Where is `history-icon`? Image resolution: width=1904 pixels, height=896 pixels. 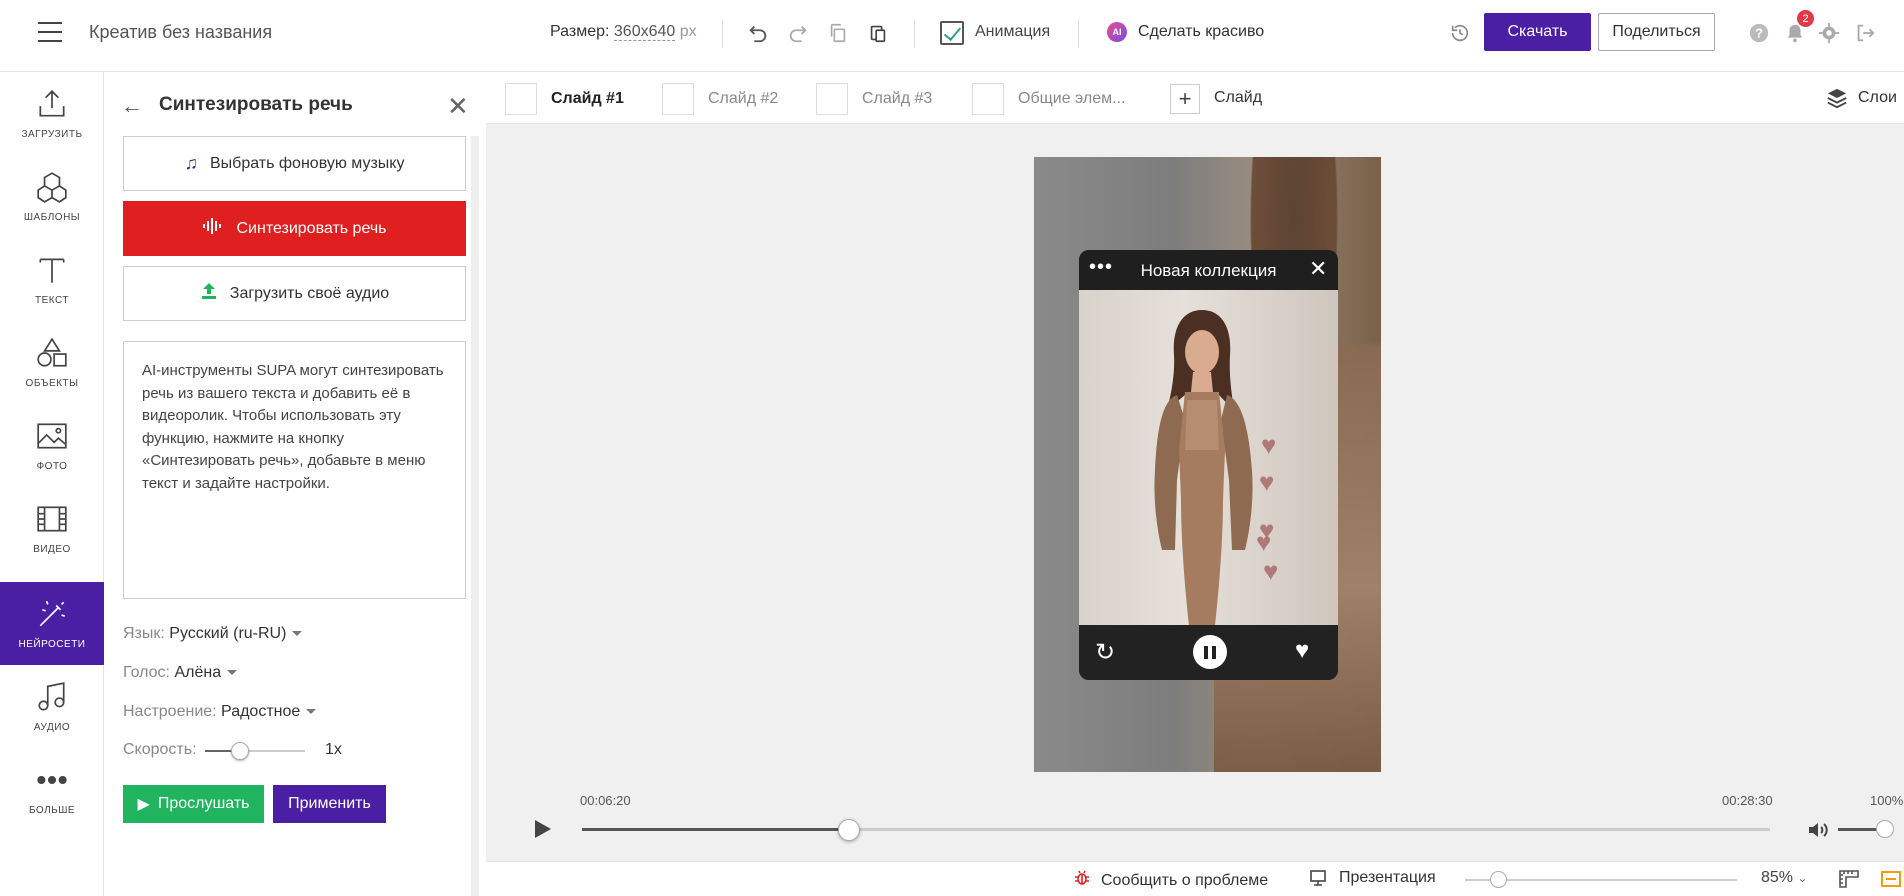 history-icon is located at coordinates (1460, 33).